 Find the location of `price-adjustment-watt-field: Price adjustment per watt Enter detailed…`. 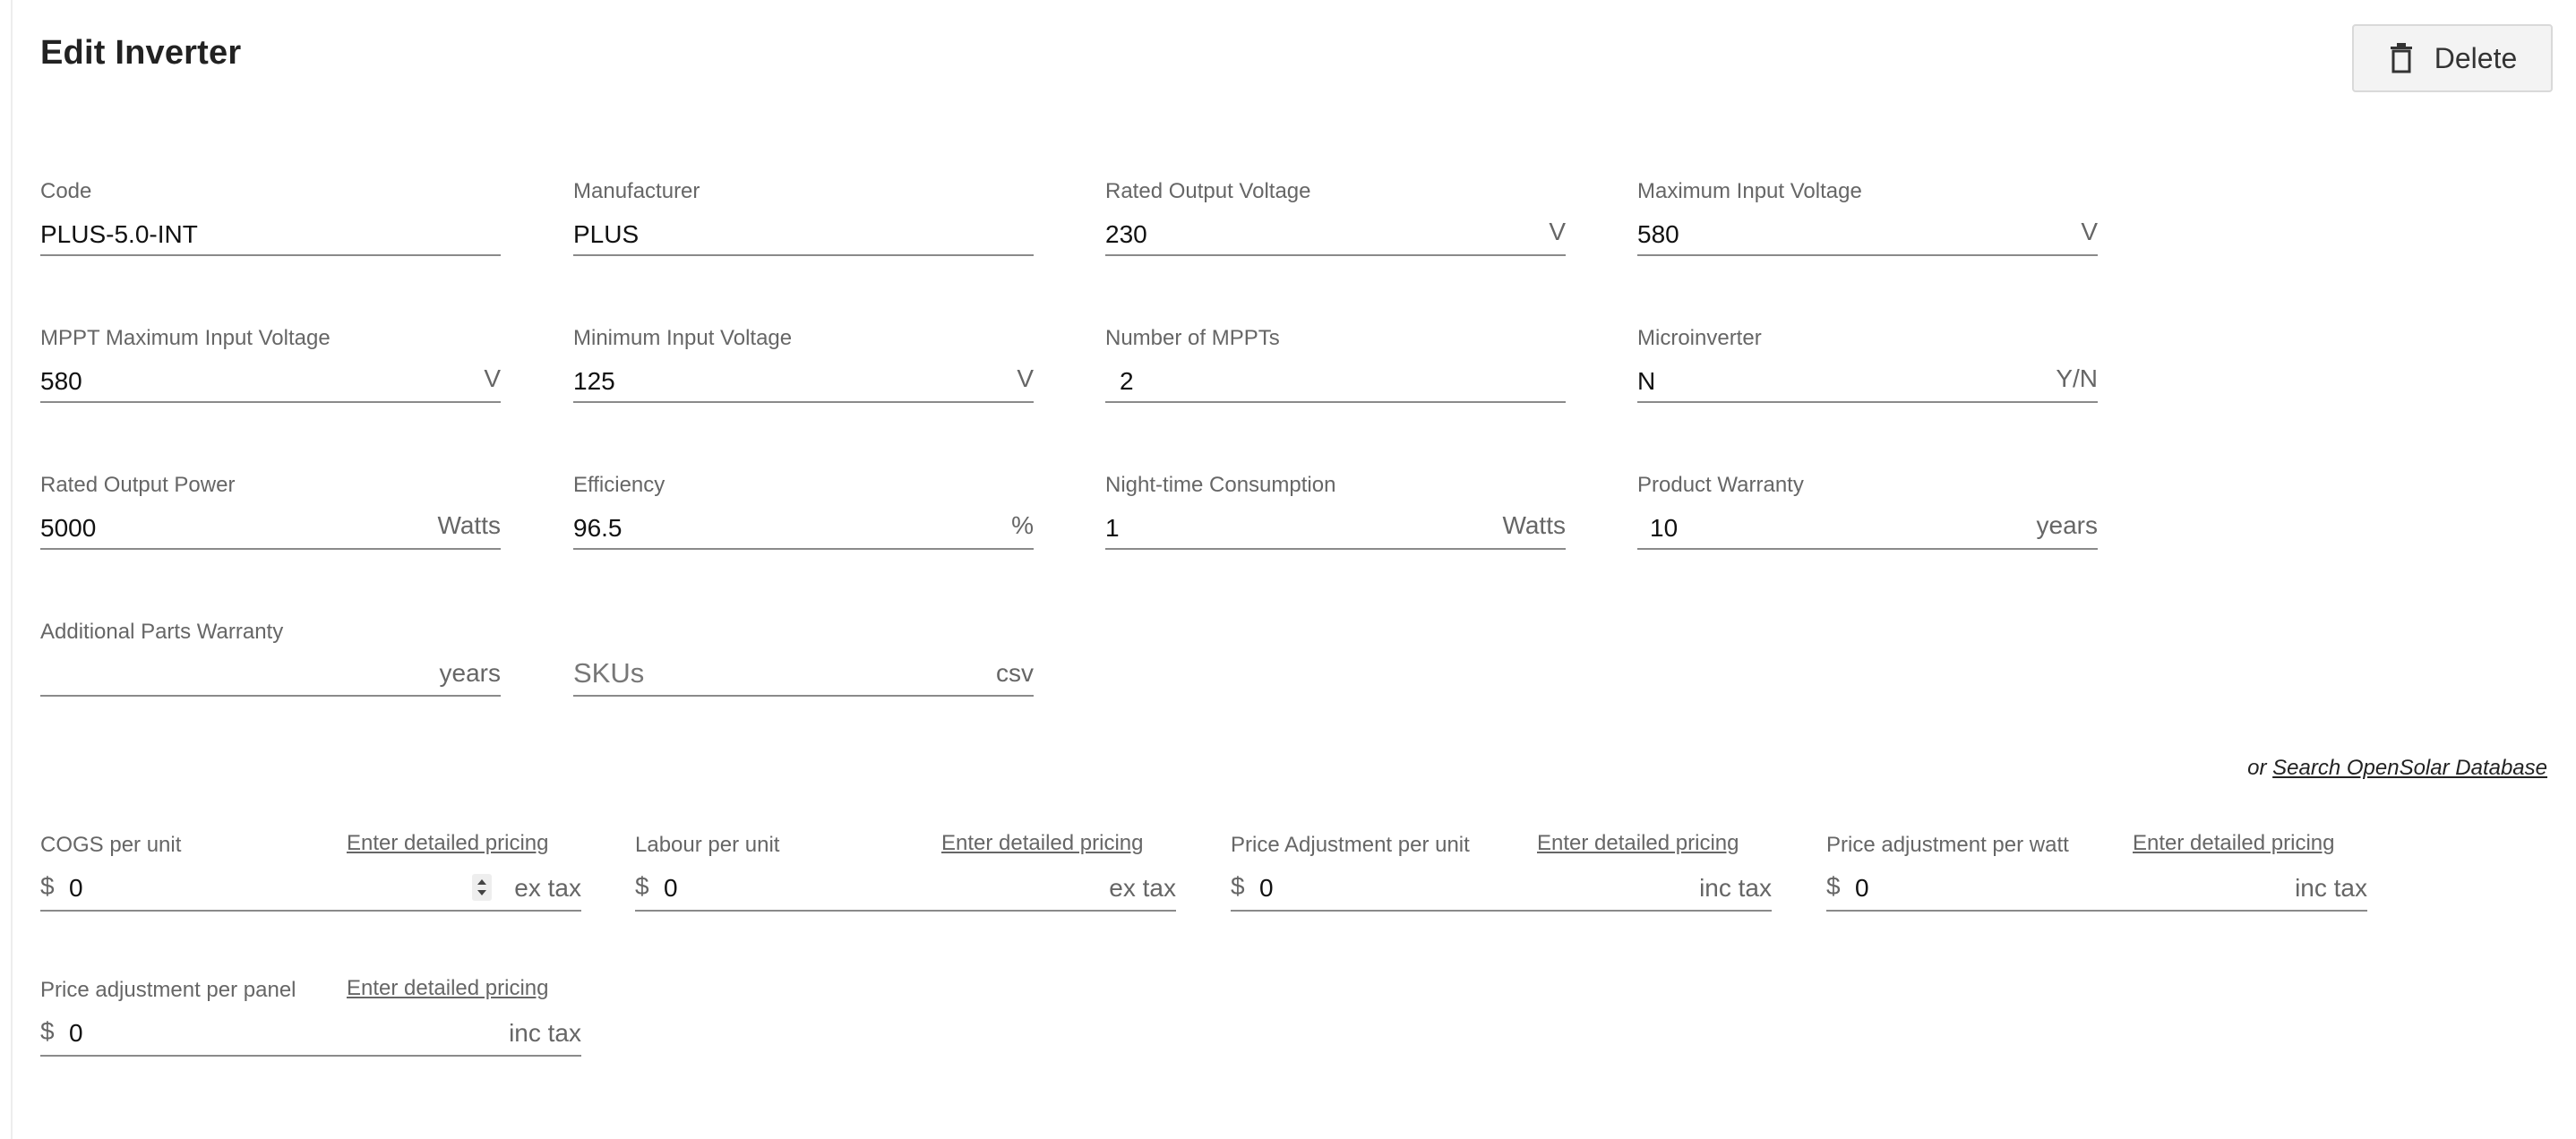

price-adjustment-watt-field: Price adjustment per watt Enter detailed… is located at coordinates (2096, 867).